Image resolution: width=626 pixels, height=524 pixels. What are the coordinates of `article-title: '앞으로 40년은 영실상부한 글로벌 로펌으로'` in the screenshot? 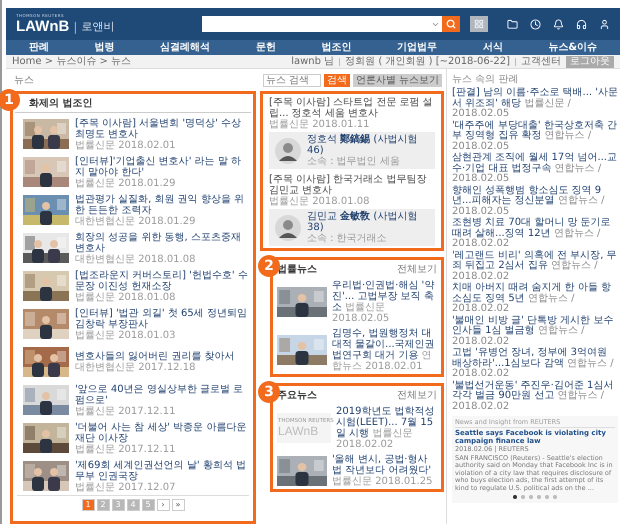 It's located at (162, 395).